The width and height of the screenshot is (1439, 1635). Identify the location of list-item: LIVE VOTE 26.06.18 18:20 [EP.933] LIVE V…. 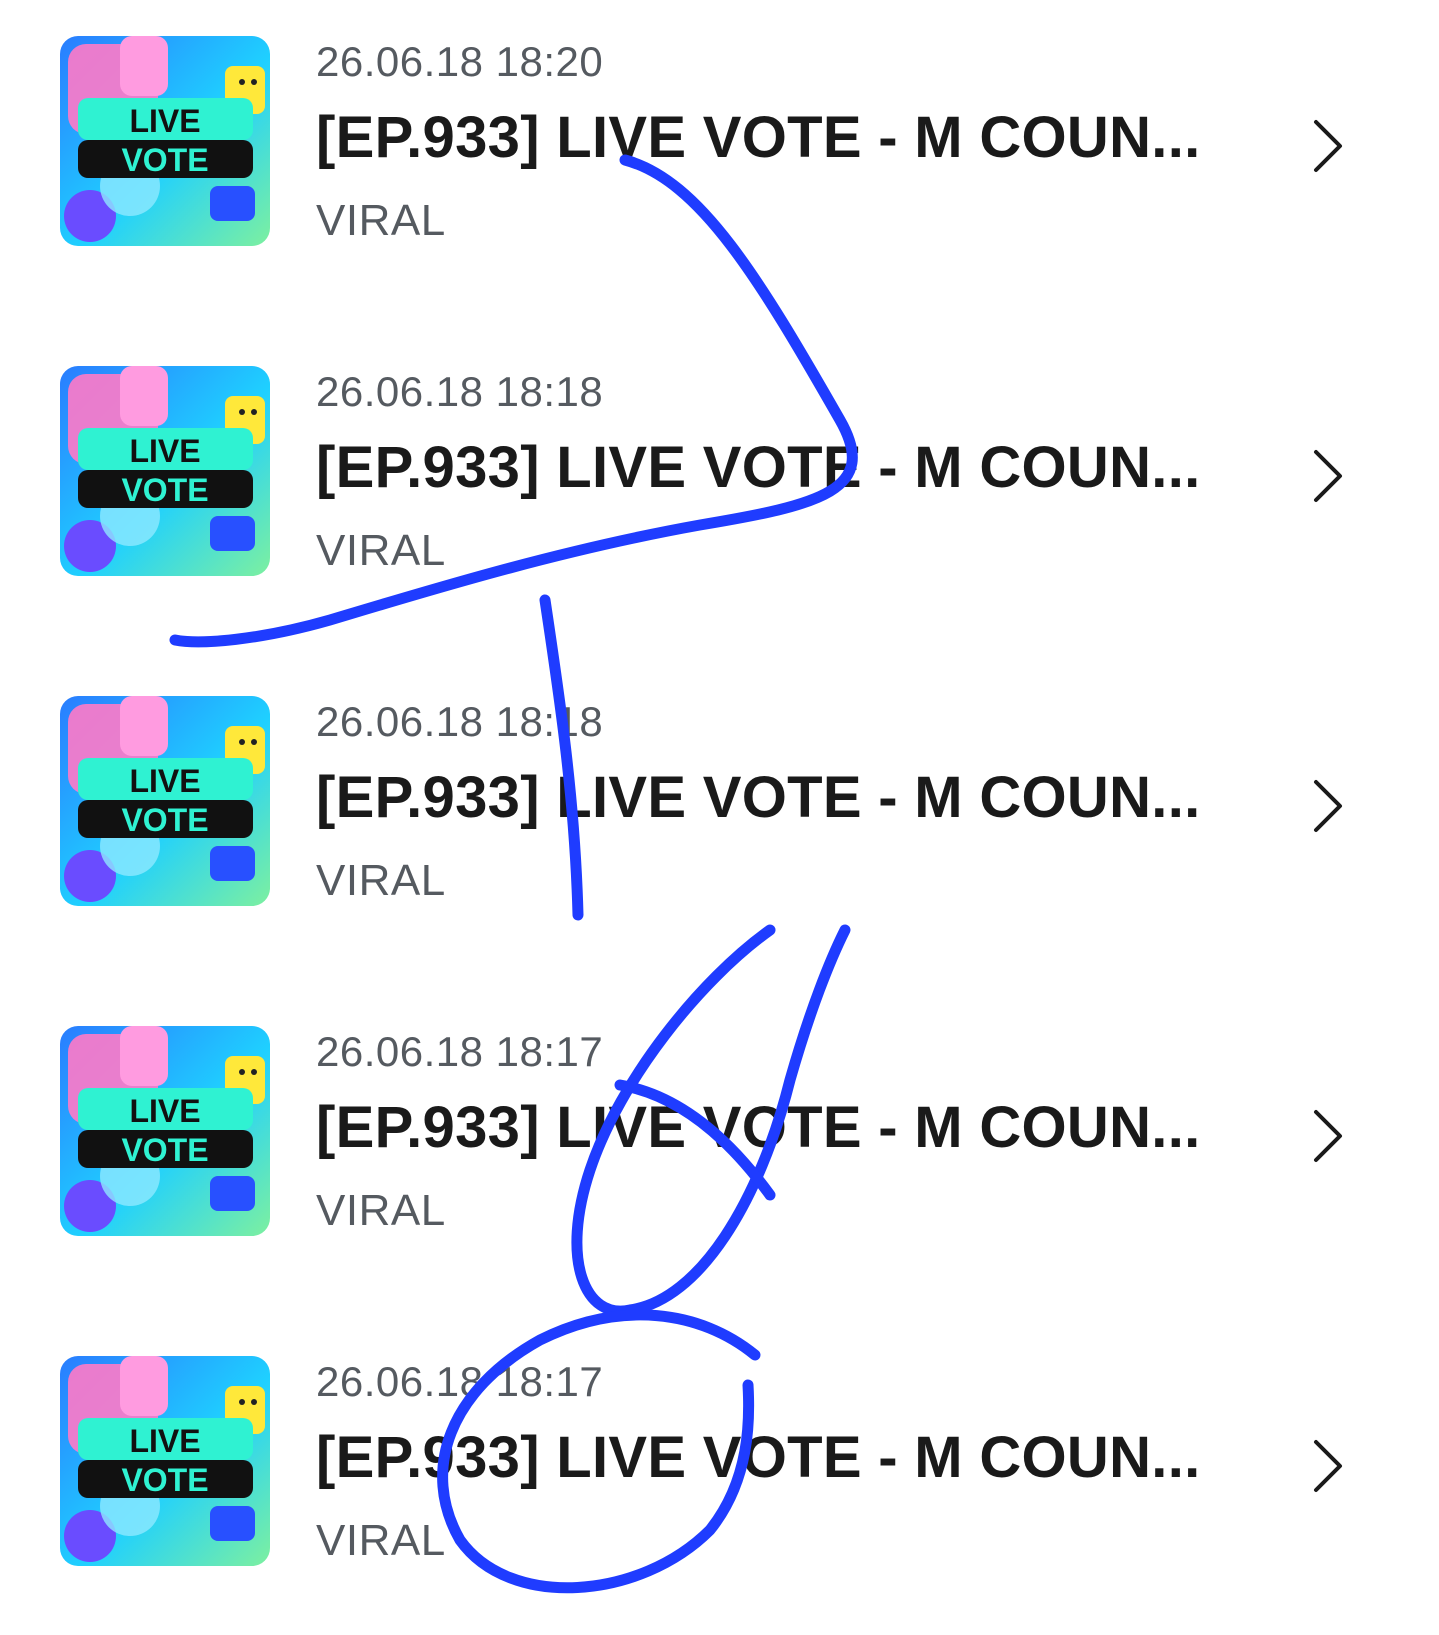
(719, 151).